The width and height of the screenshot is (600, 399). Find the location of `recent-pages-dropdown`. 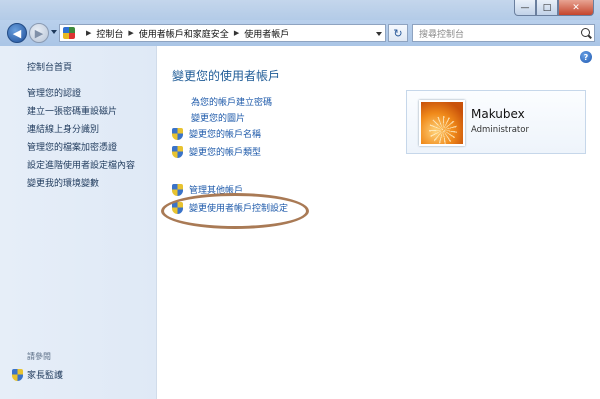

recent-pages-dropdown is located at coordinates (54, 32).